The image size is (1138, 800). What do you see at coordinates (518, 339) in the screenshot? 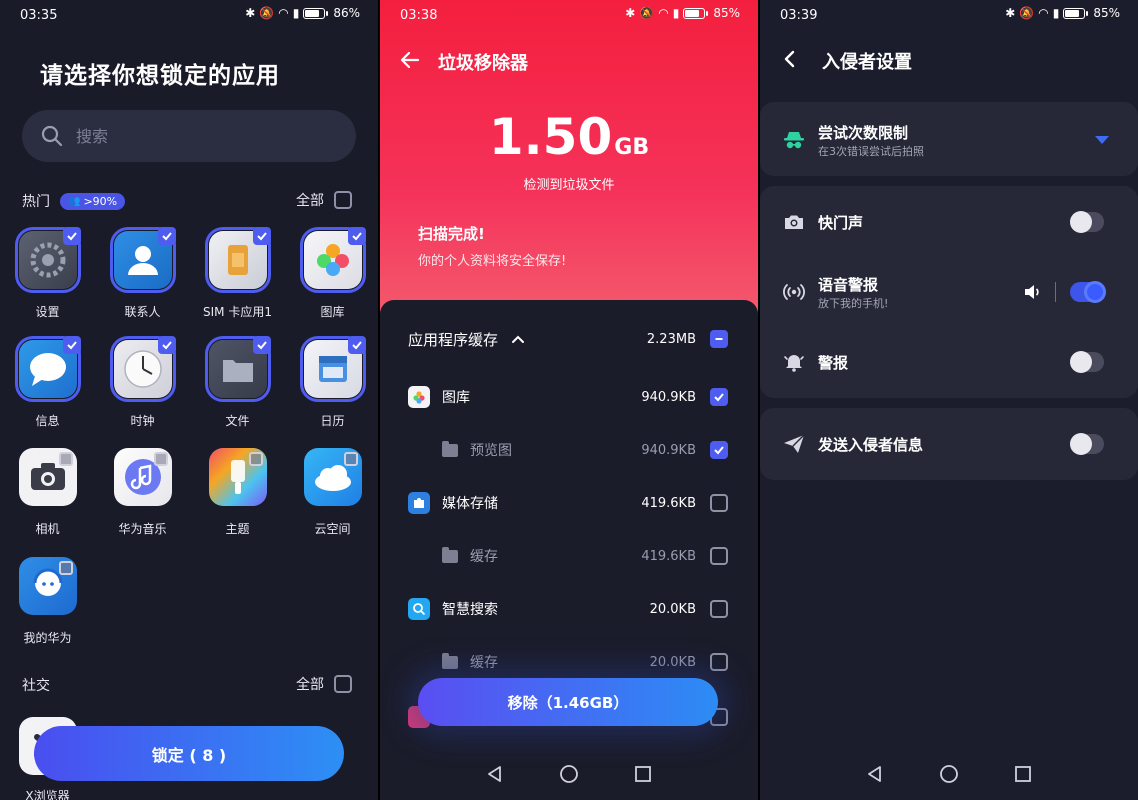
I see `chevron-up-icon` at bounding box center [518, 339].